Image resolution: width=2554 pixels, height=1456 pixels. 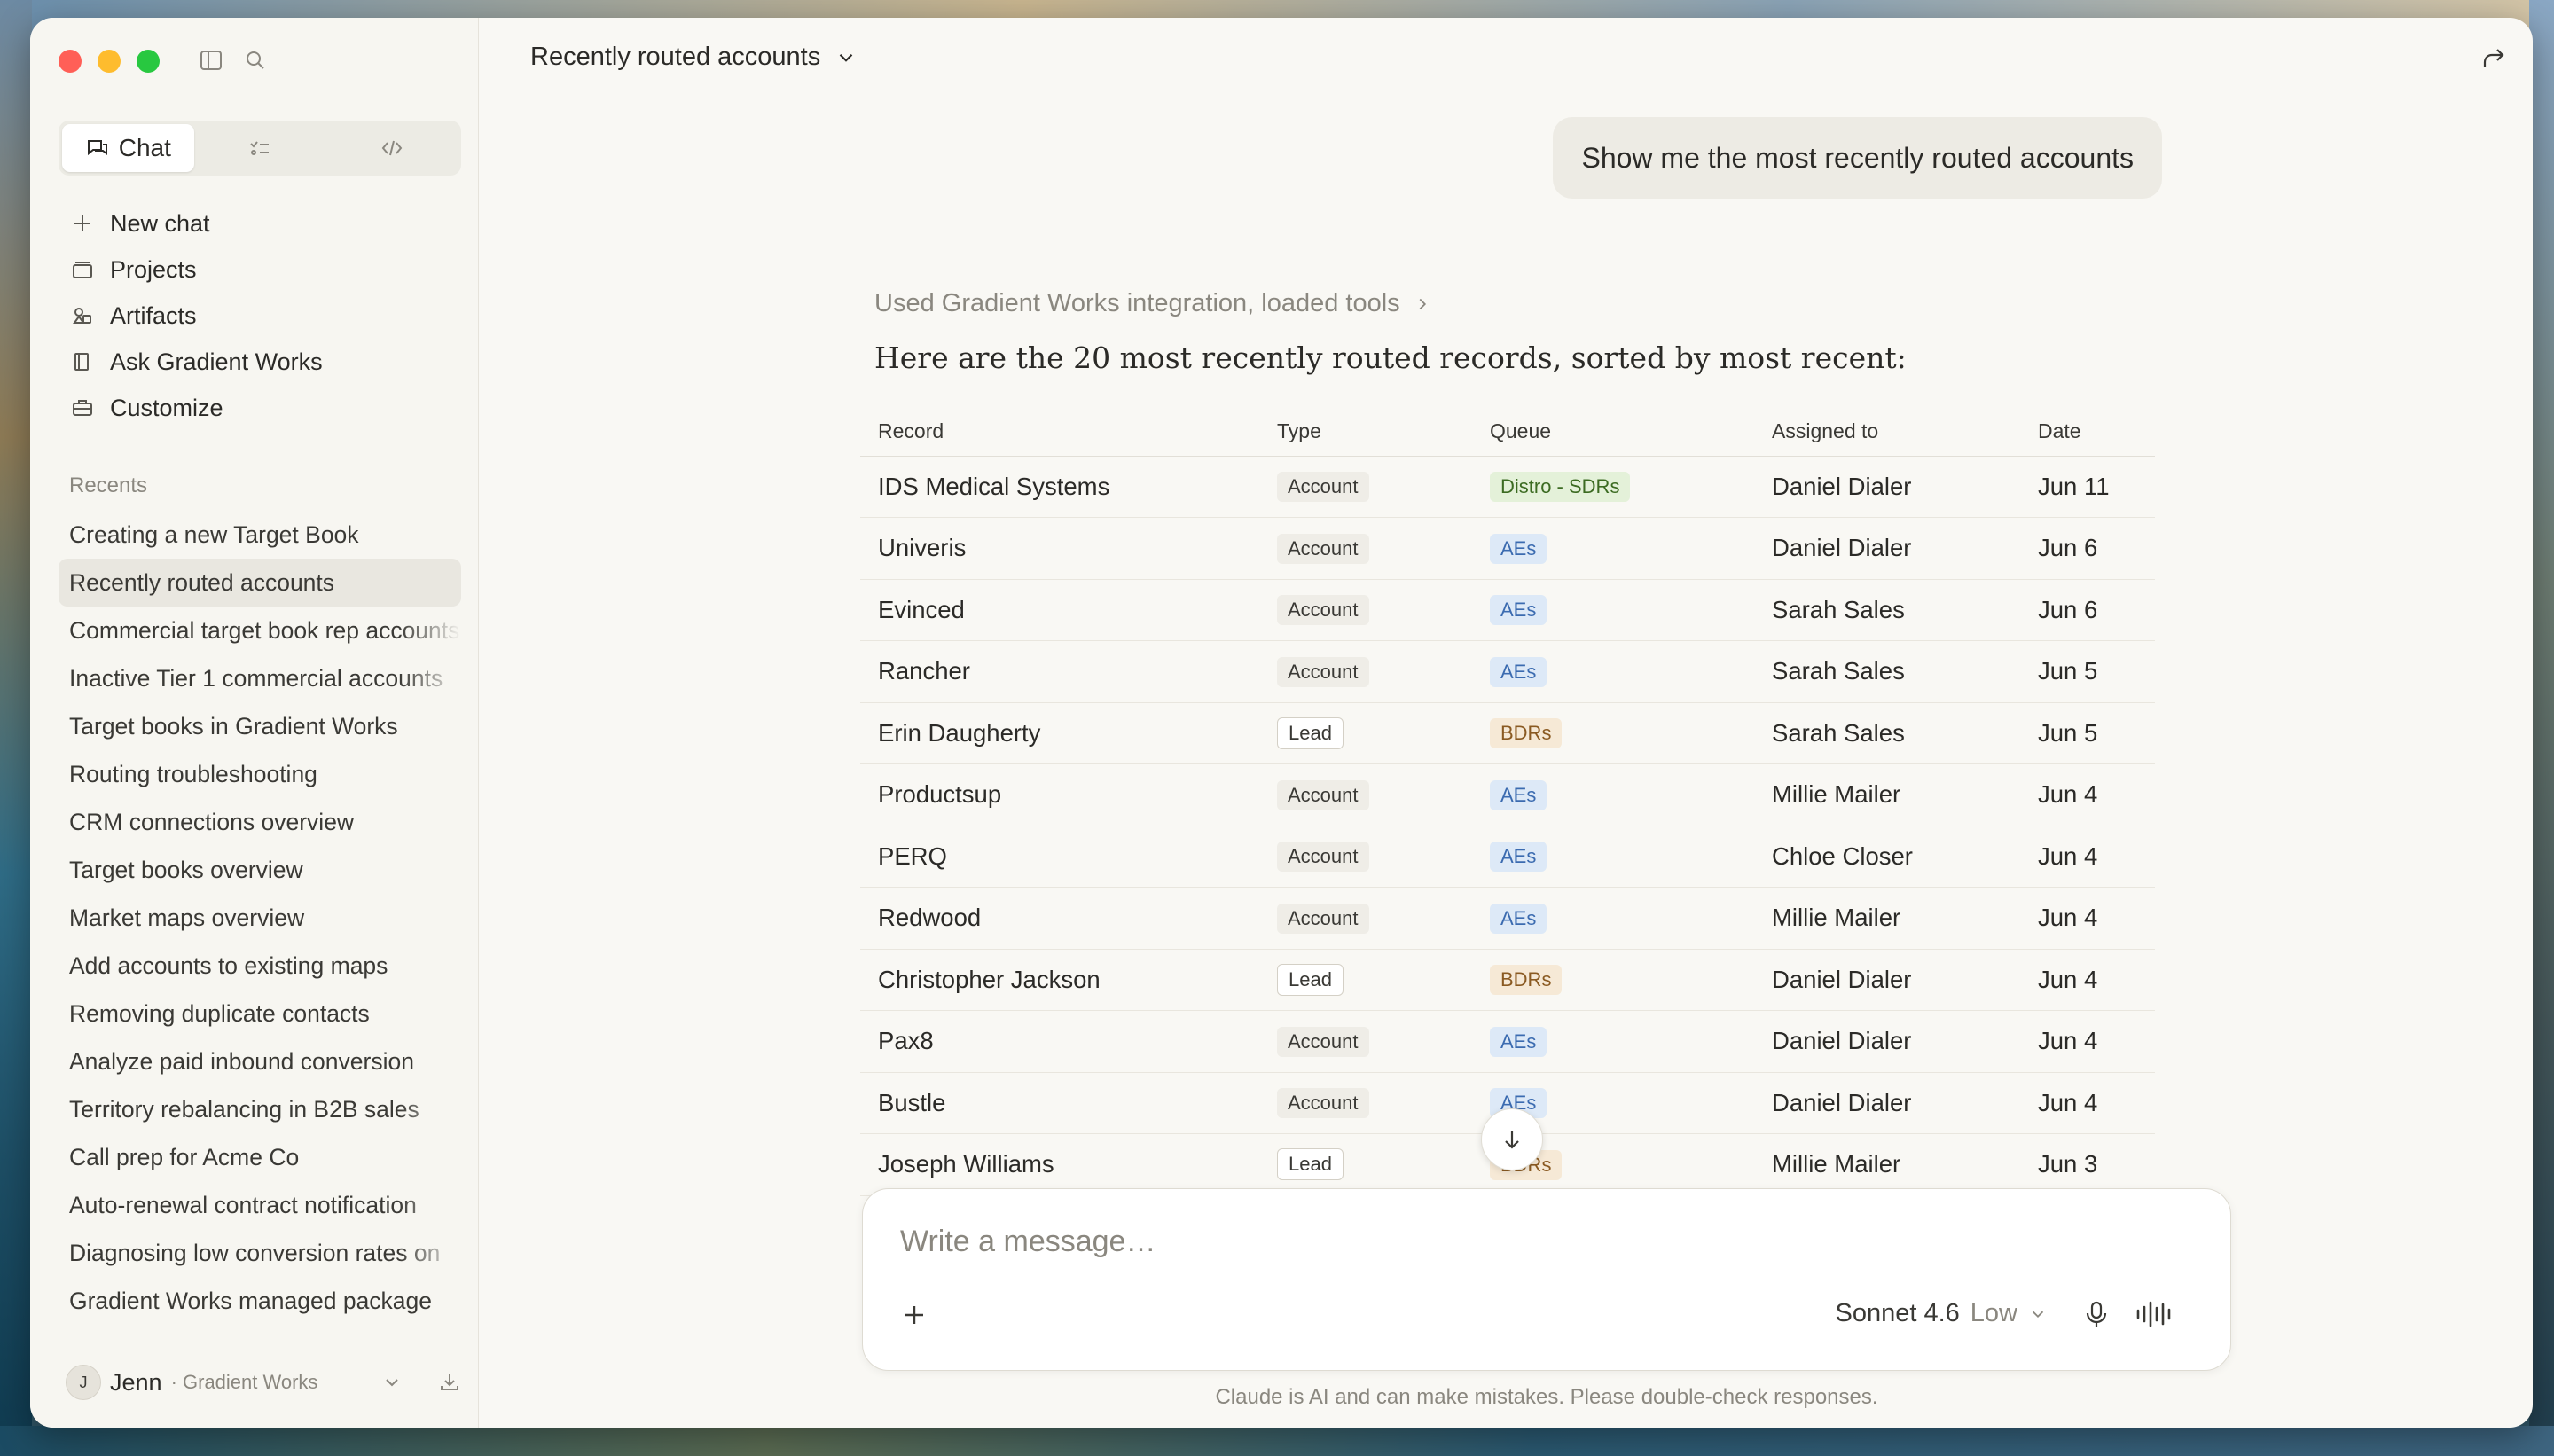 What do you see at coordinates (144, 147) in the screenshot?
I see `tab-chat-label: Chat` at bounding box center [144, 147].